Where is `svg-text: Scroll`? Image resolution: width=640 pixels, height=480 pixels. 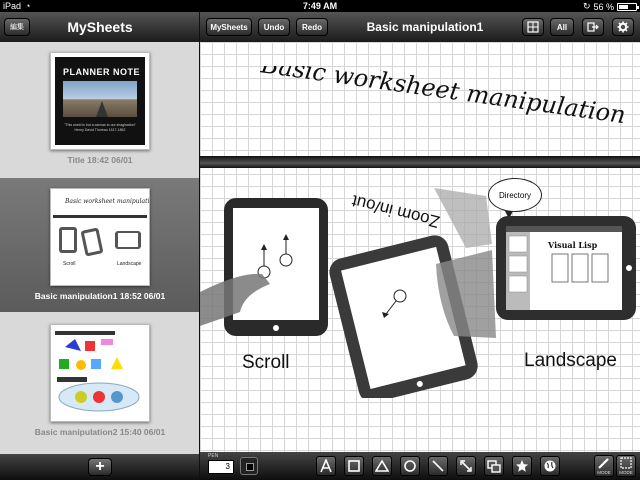
svg-text: Scroll is located at coordinates (69, 264).